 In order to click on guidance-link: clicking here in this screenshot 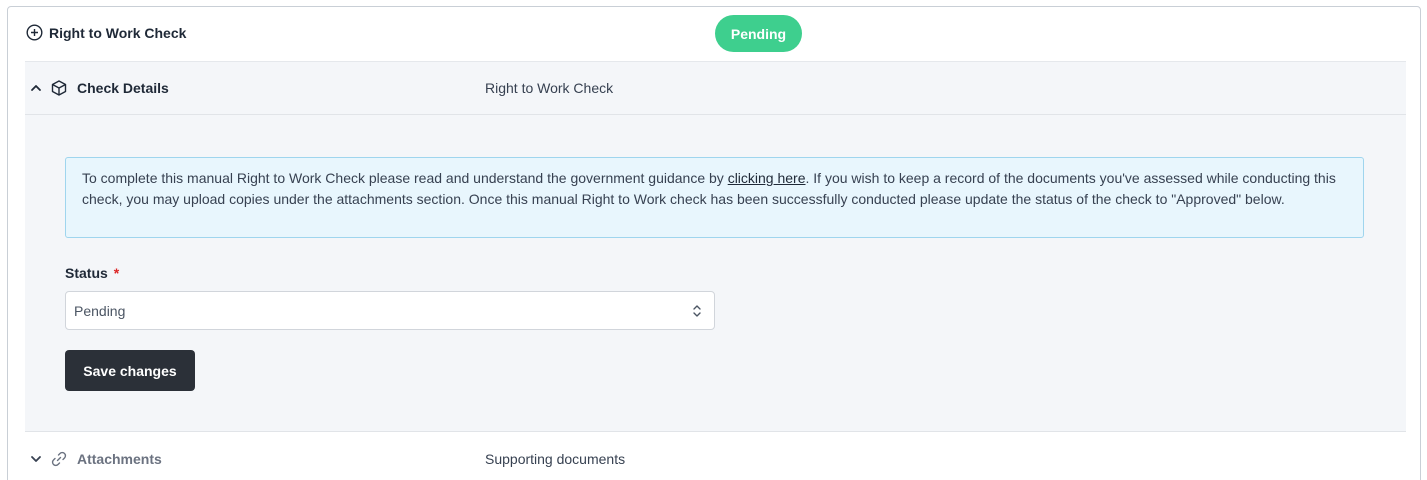, I will do `click(767, 178)`.